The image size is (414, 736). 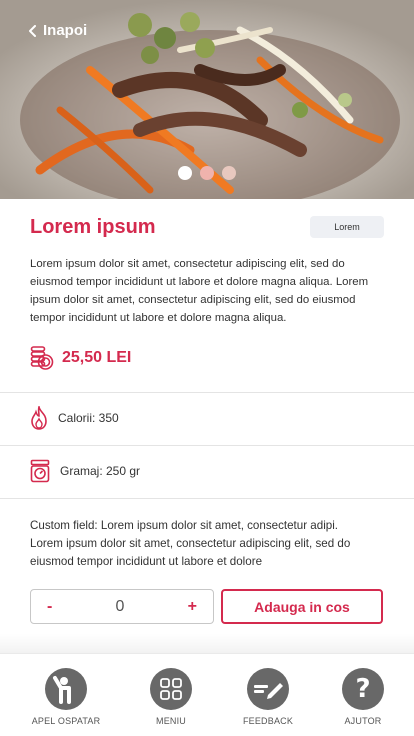 I want to click on calories-row: Calorii: 350, so click(x=74, y=418).